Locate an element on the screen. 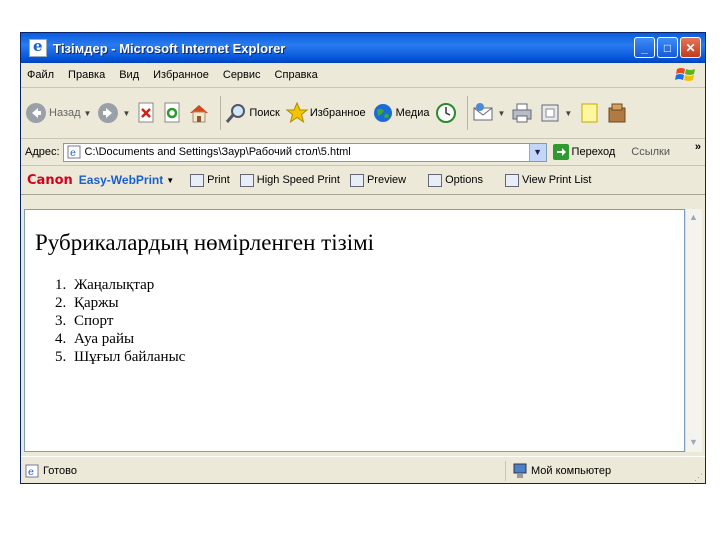  forward-arrow-icon is located at coordinates (108, 113).